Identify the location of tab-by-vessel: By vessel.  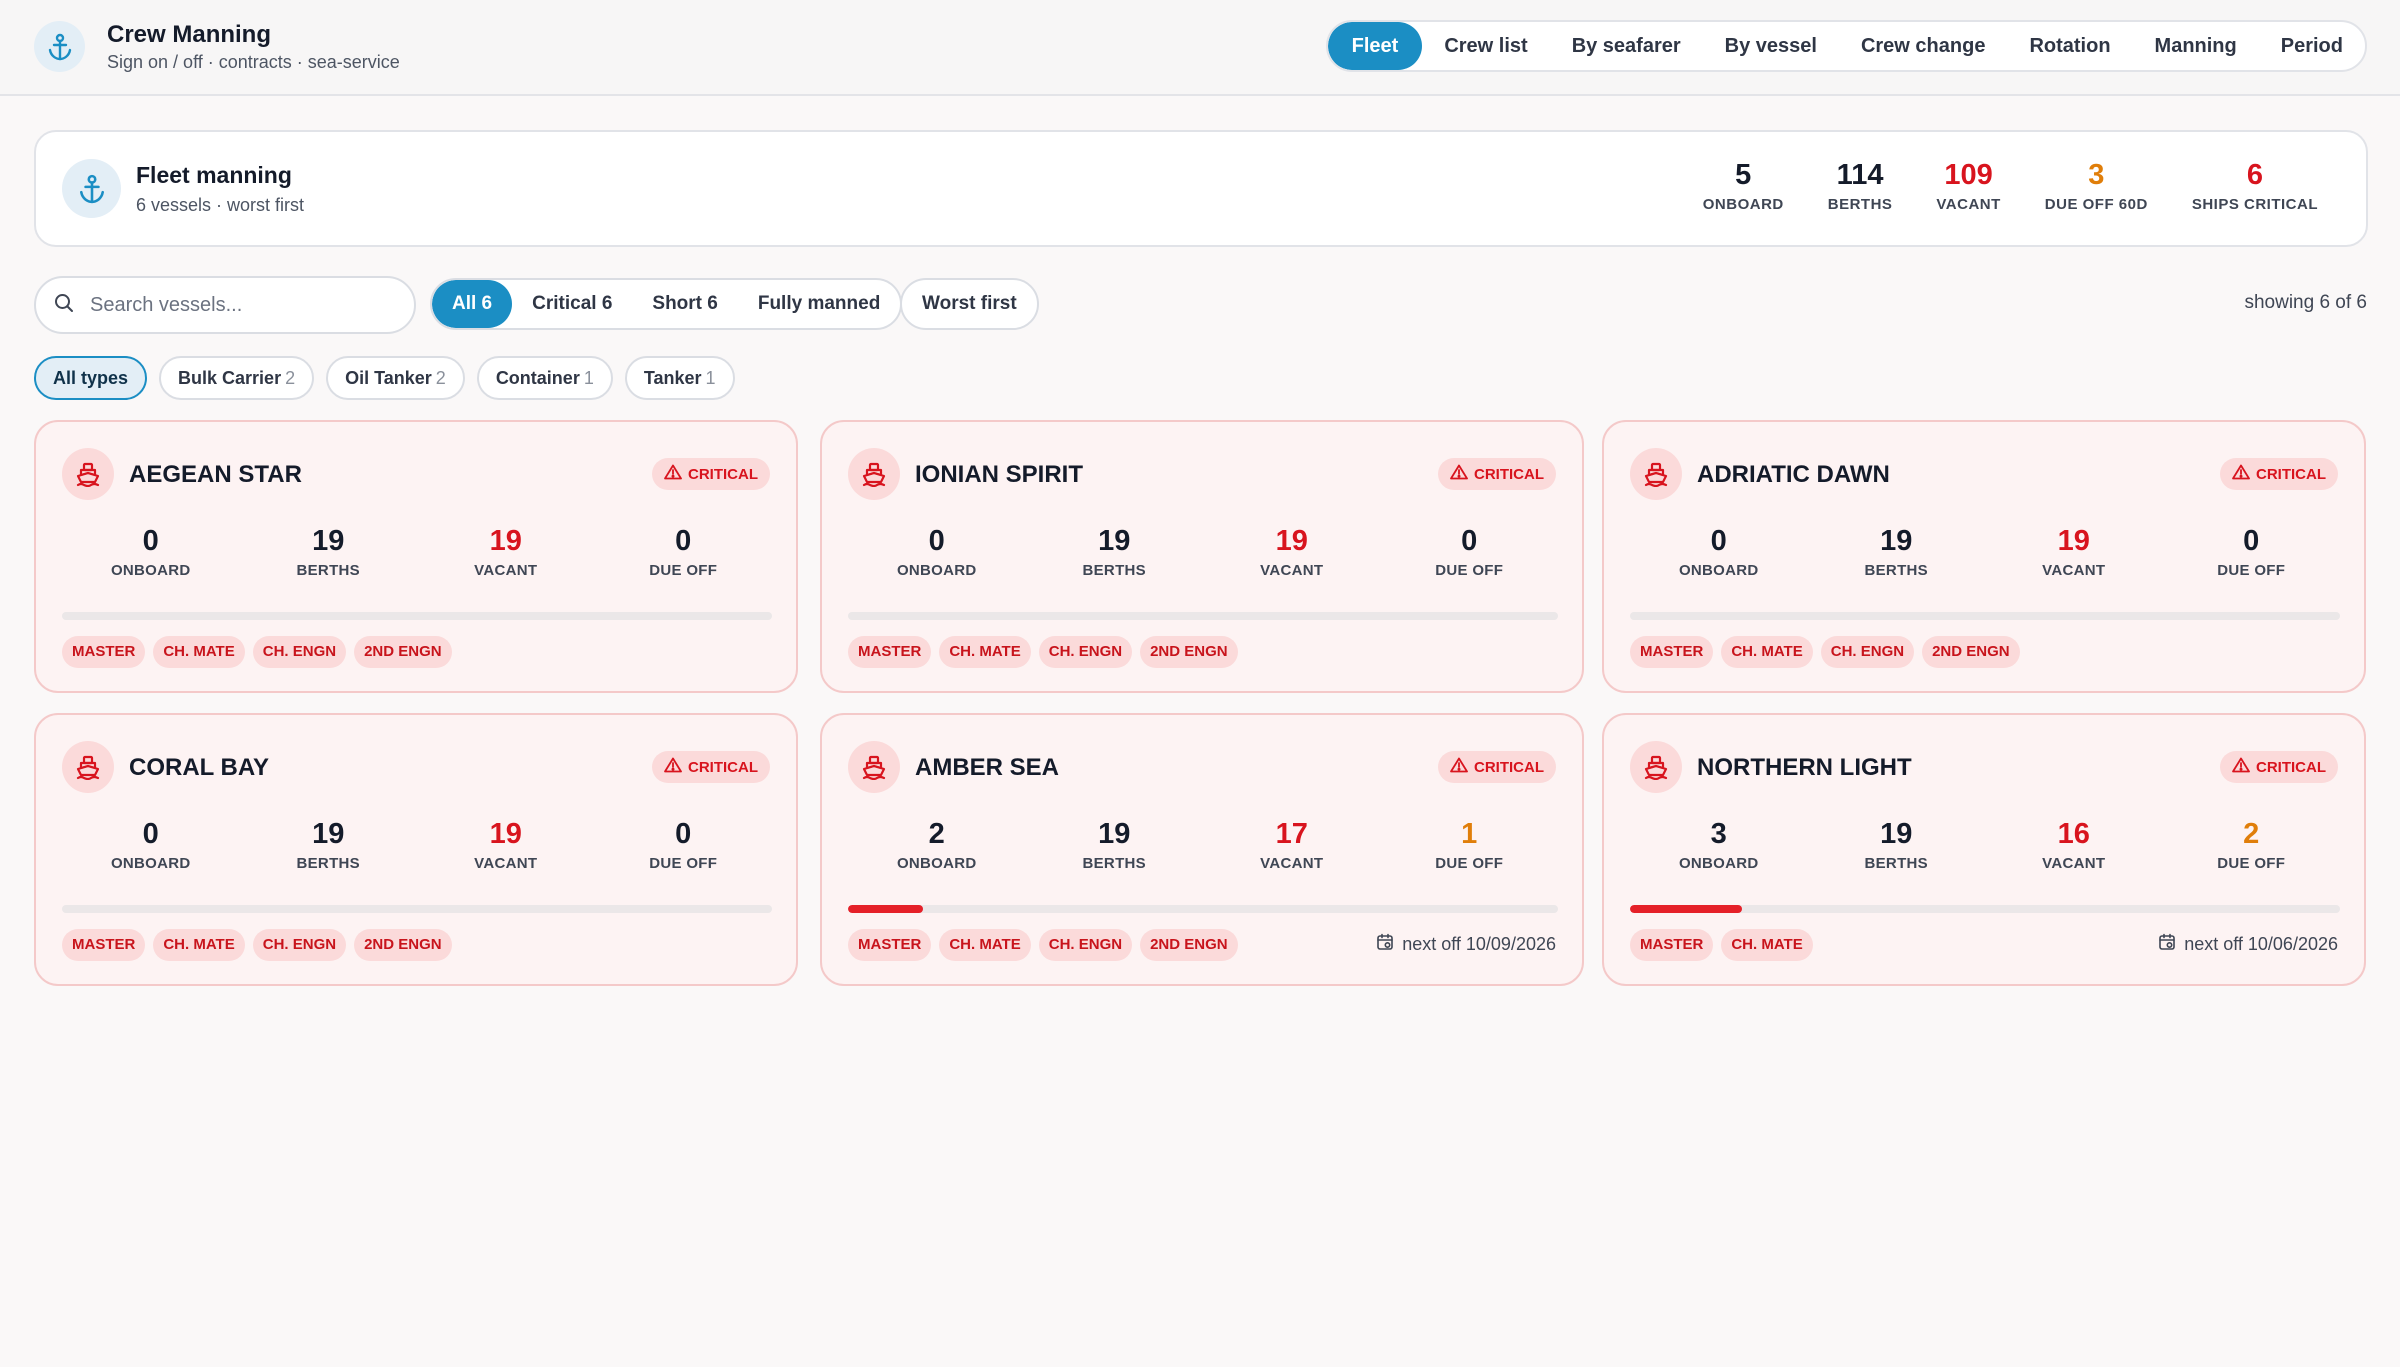
(1771, 46).